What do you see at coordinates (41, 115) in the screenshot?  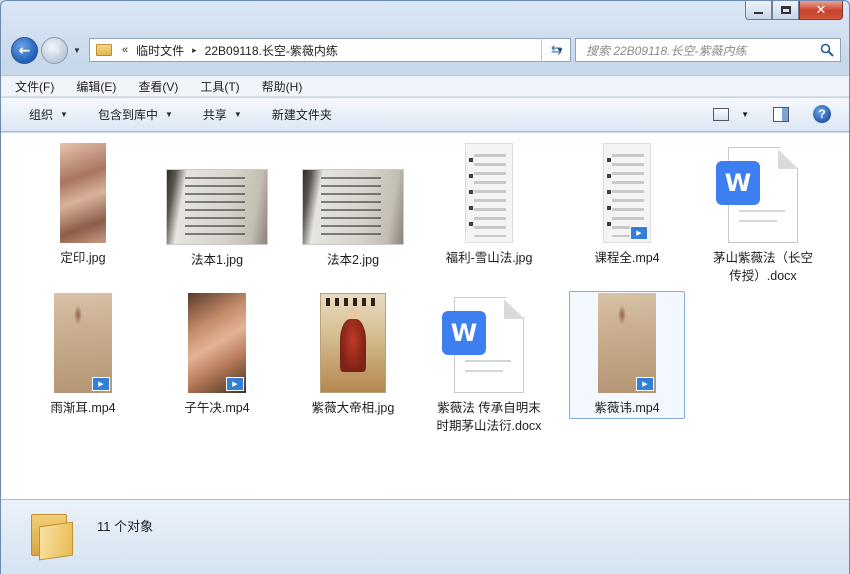 I see `organize-label: 组织` at bounding box center [41, 115].